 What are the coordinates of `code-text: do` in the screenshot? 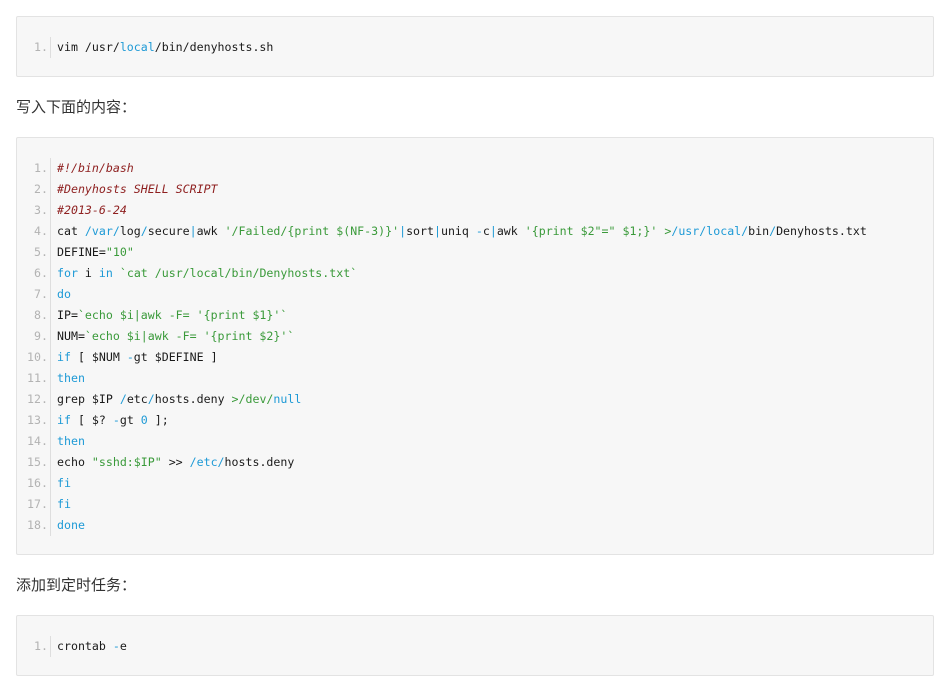 It's located at (64, 294).